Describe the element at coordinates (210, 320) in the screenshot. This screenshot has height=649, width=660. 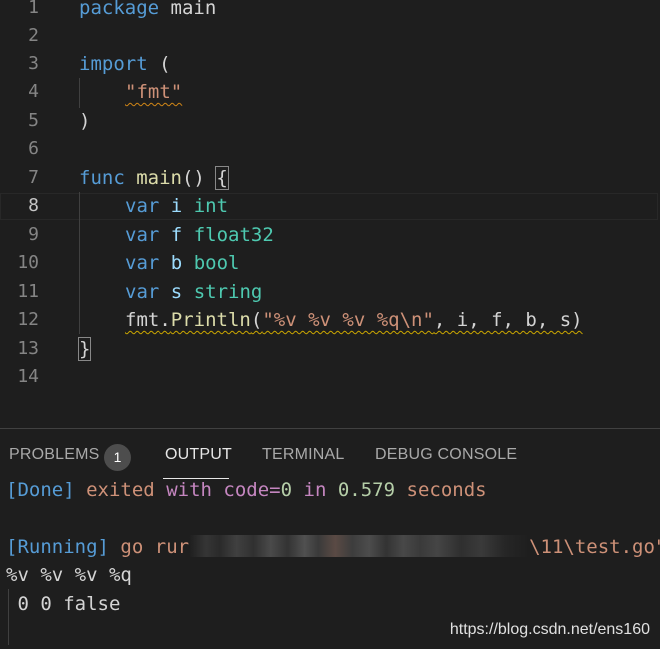
I see `function-call: Println` at that location.